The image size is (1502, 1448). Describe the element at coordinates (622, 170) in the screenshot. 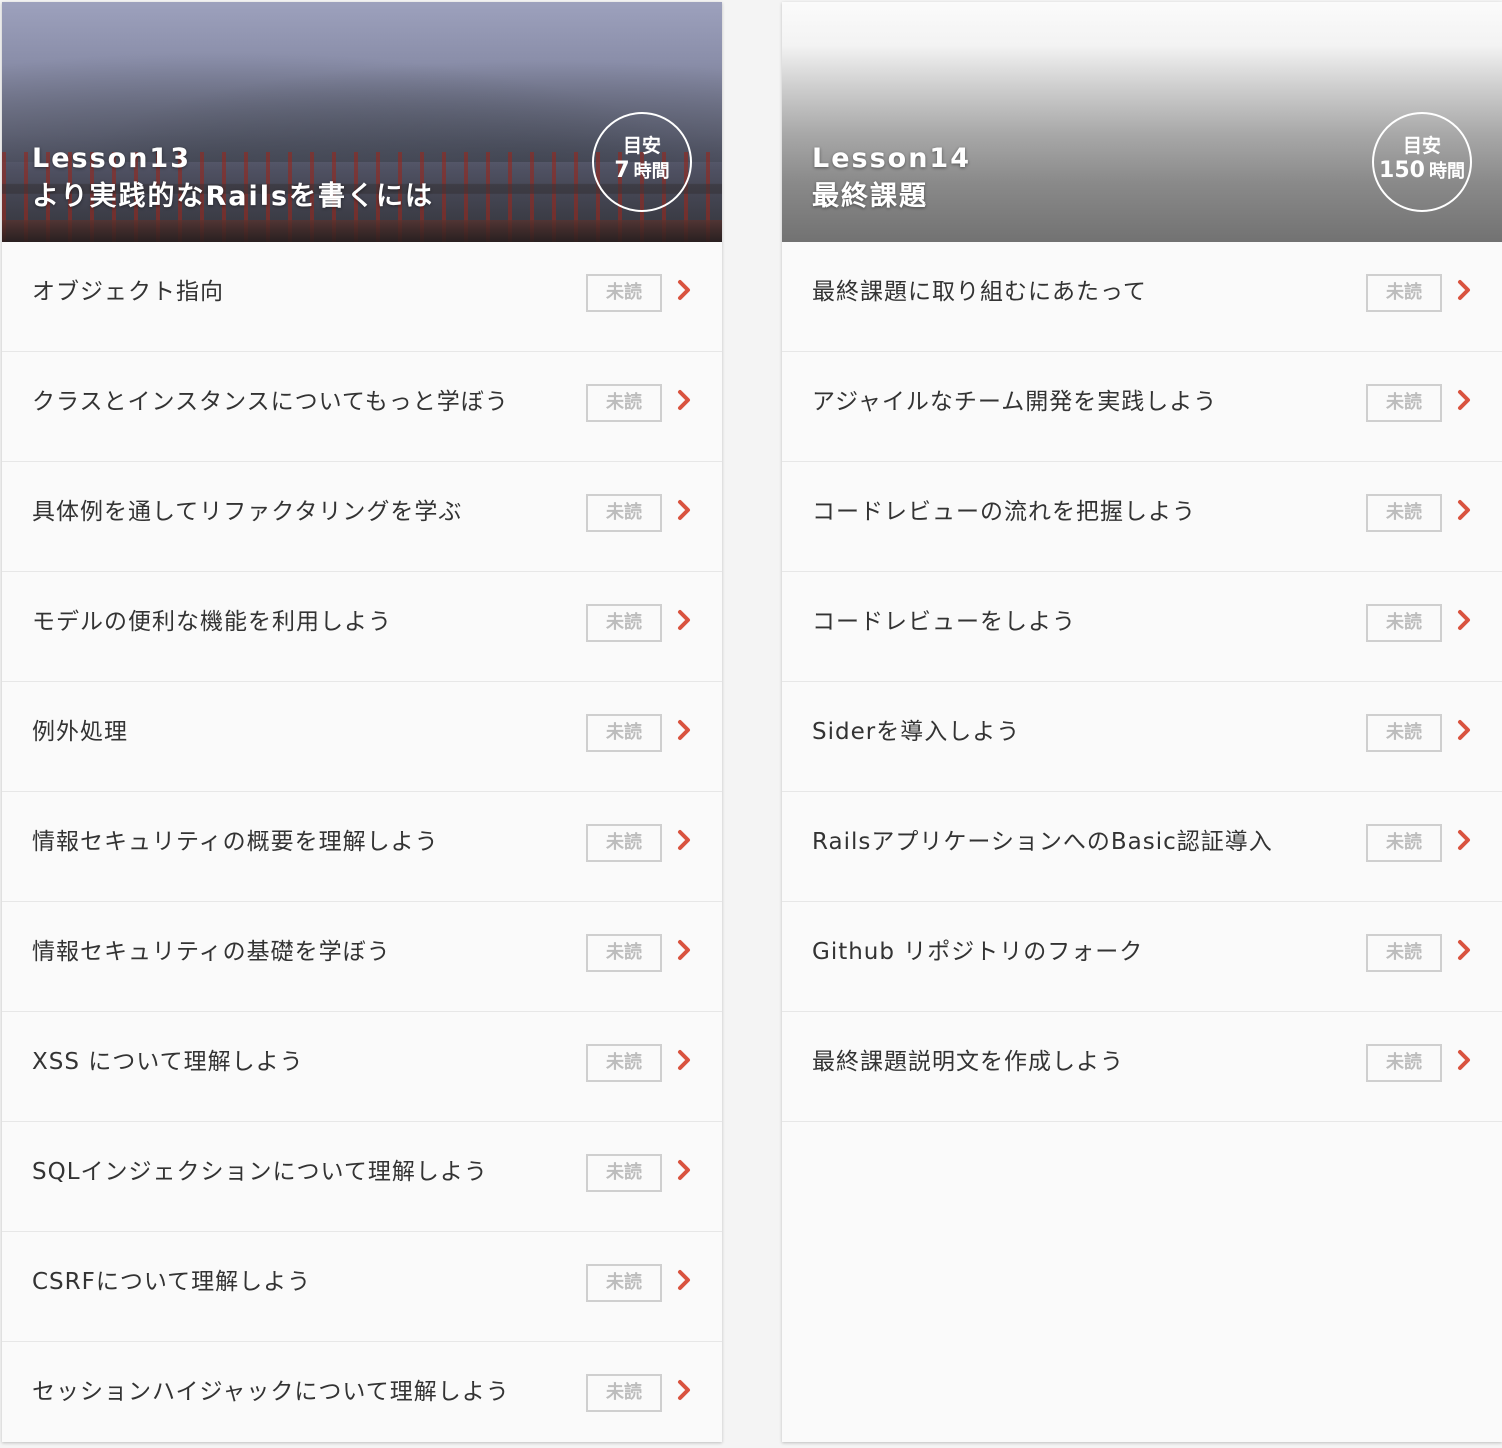

I see `estimate-number: 7` at that location.